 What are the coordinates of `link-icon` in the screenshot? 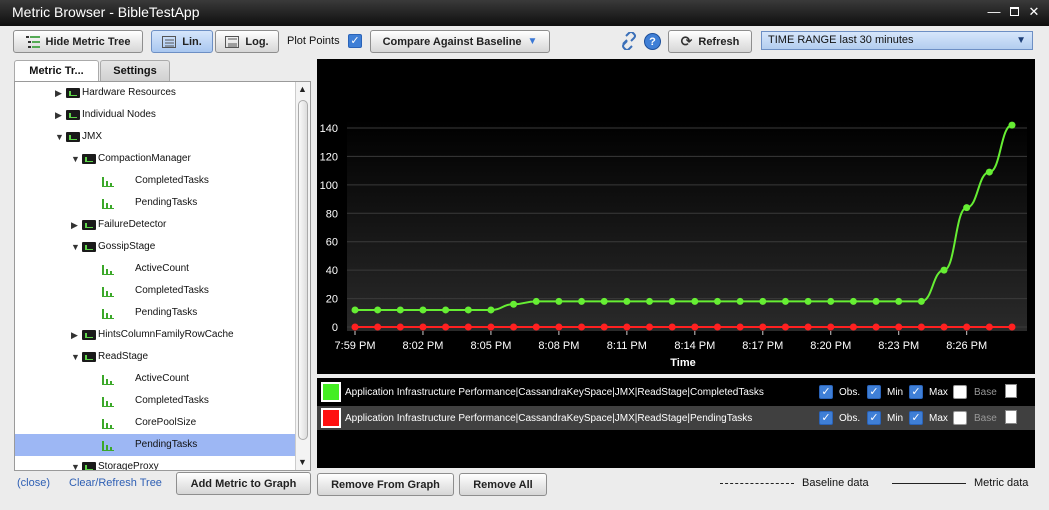 It's located at (629, 41).